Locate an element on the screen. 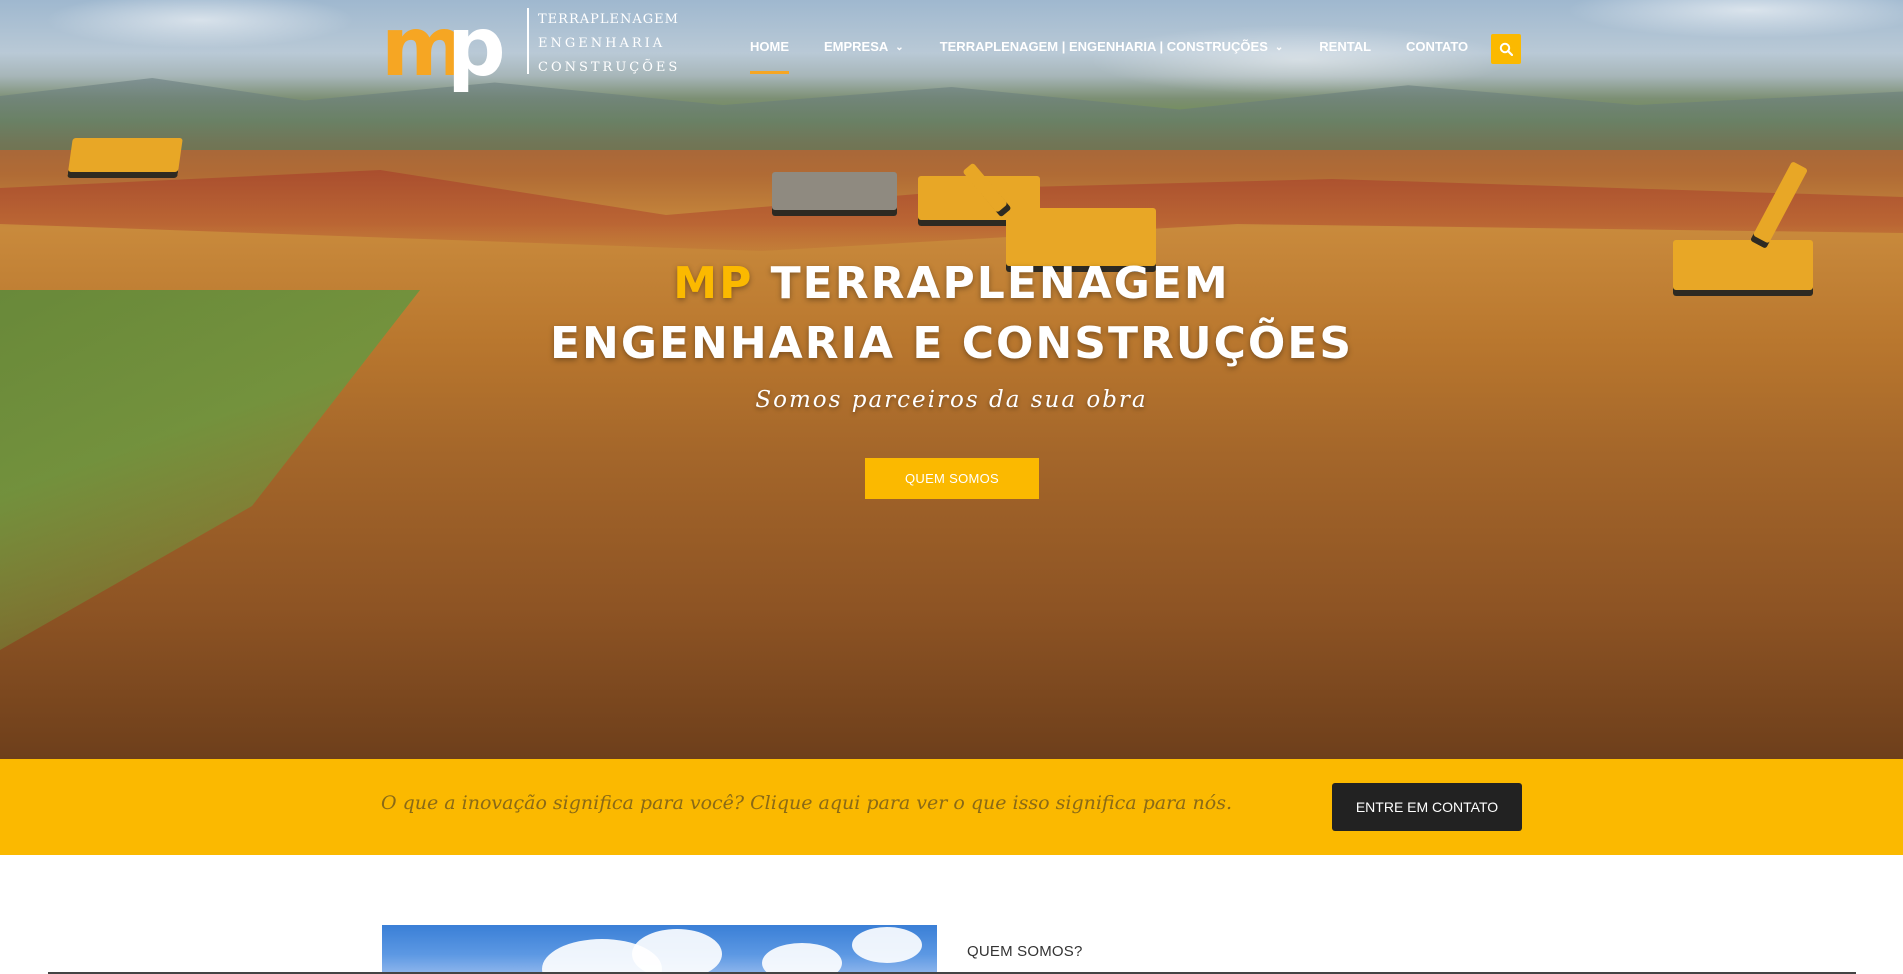  excavator-graphic is located at coordinates (125, 158).